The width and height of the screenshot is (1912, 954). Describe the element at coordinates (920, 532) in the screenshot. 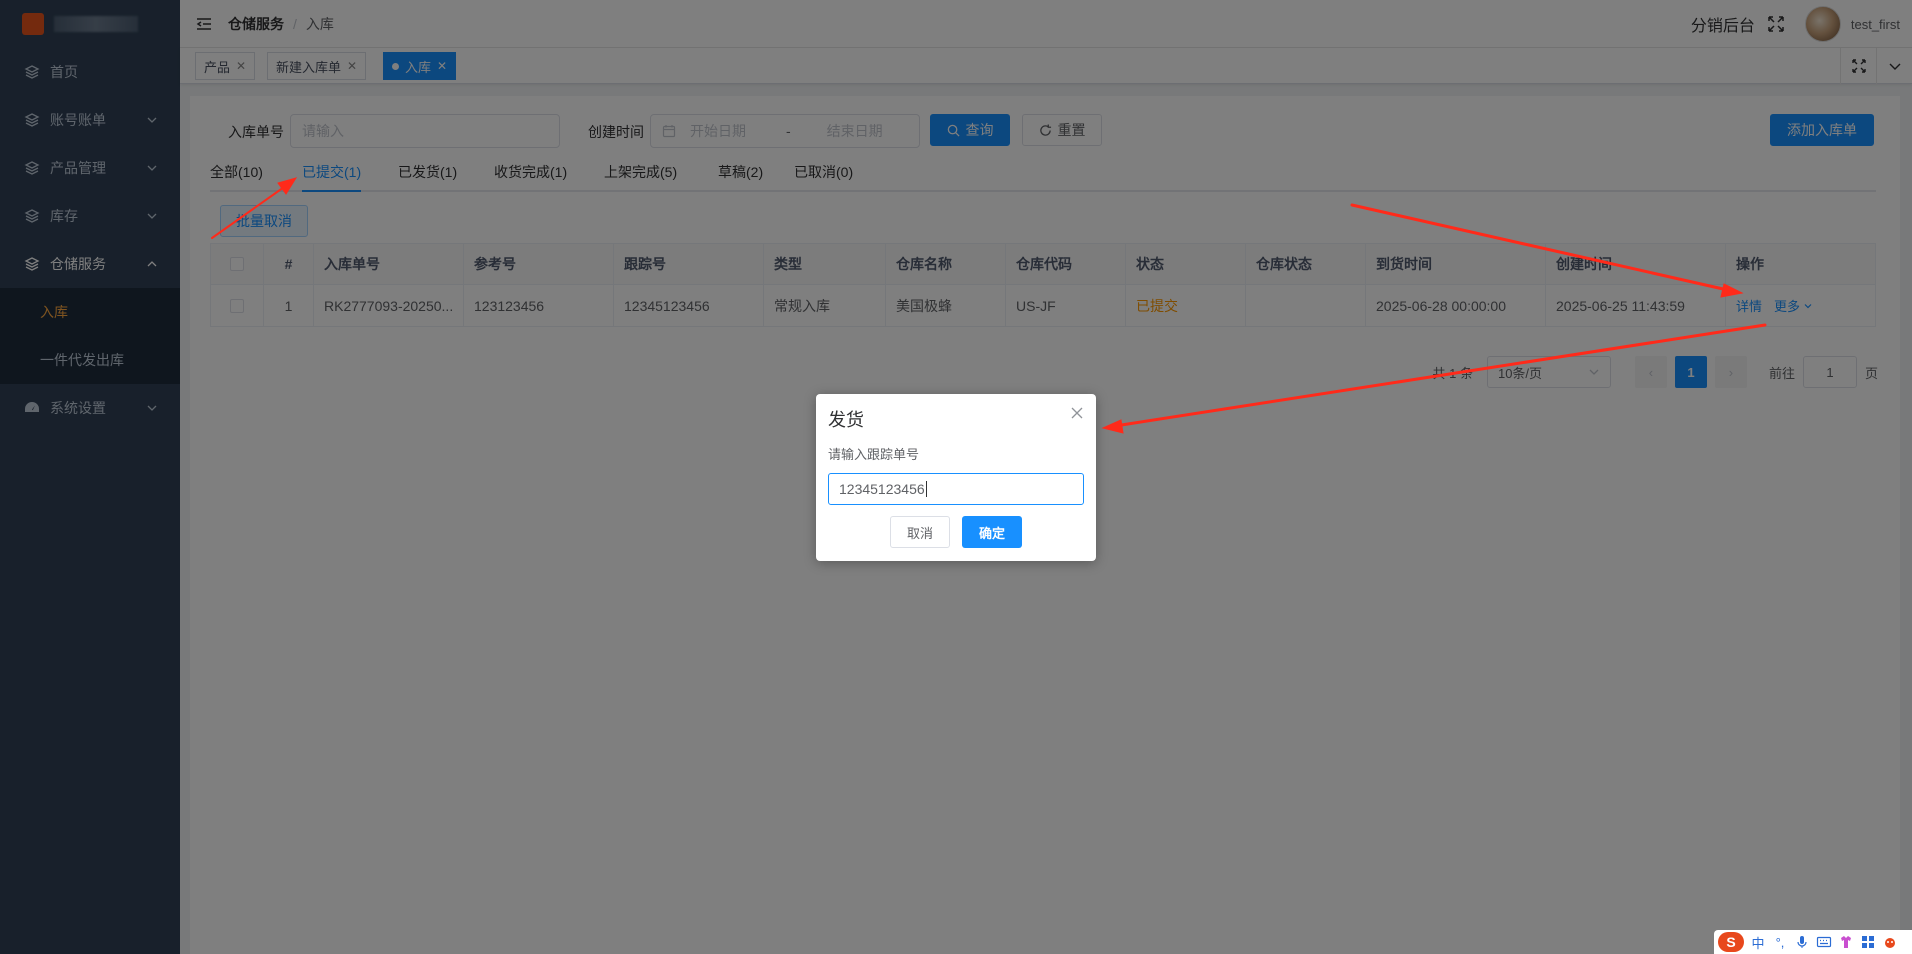

I see `dialog-cancel-button: 取消` at that location.